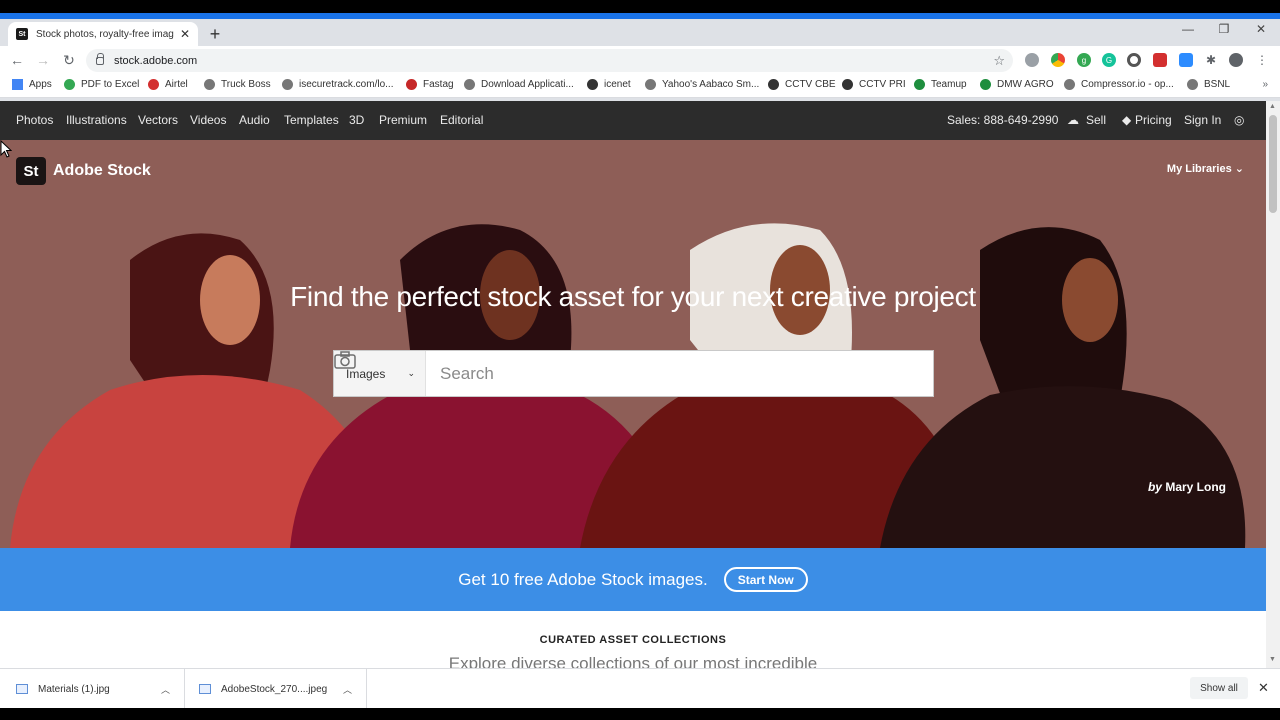  Describe the element at coordinates (765, 579) in the screenshot. I see `start-now-button: Start Now` at that location.